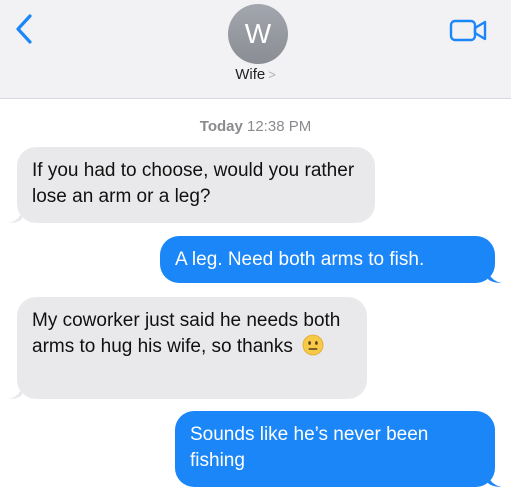  Describe the element at coordinates (300, 259) in the screenshot. I see `message-text: A leg. Need both arms to fish.` at that location.